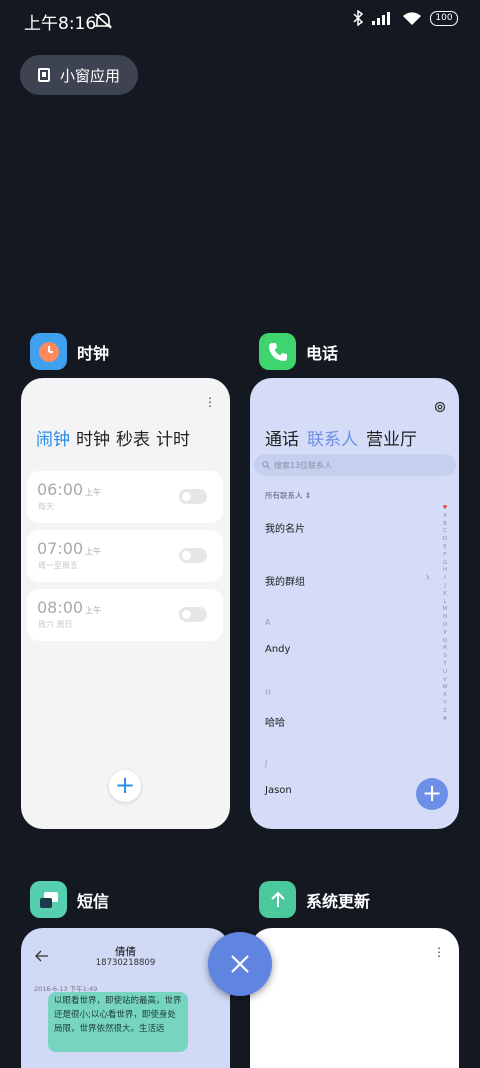  What do you see at coordinates (445, 548) in the screenshot?
I see `index-letter: E` at bounding box center [445, 548].